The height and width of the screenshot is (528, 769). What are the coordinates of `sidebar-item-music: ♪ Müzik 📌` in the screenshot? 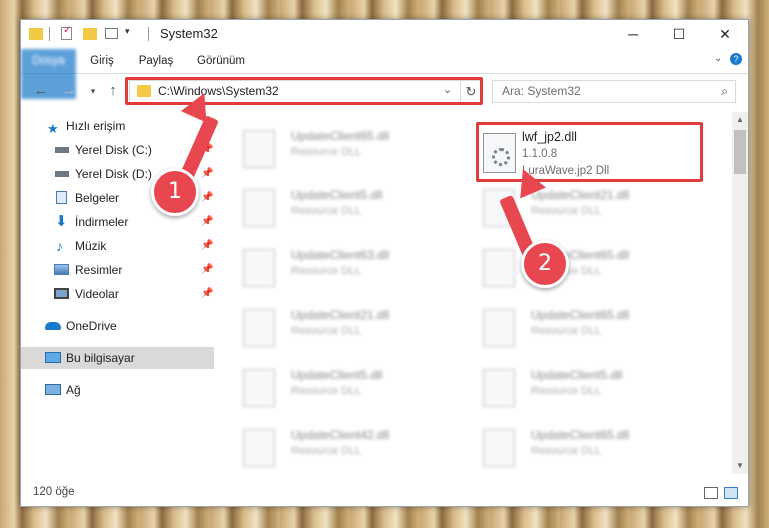 It's located at (117, 246).